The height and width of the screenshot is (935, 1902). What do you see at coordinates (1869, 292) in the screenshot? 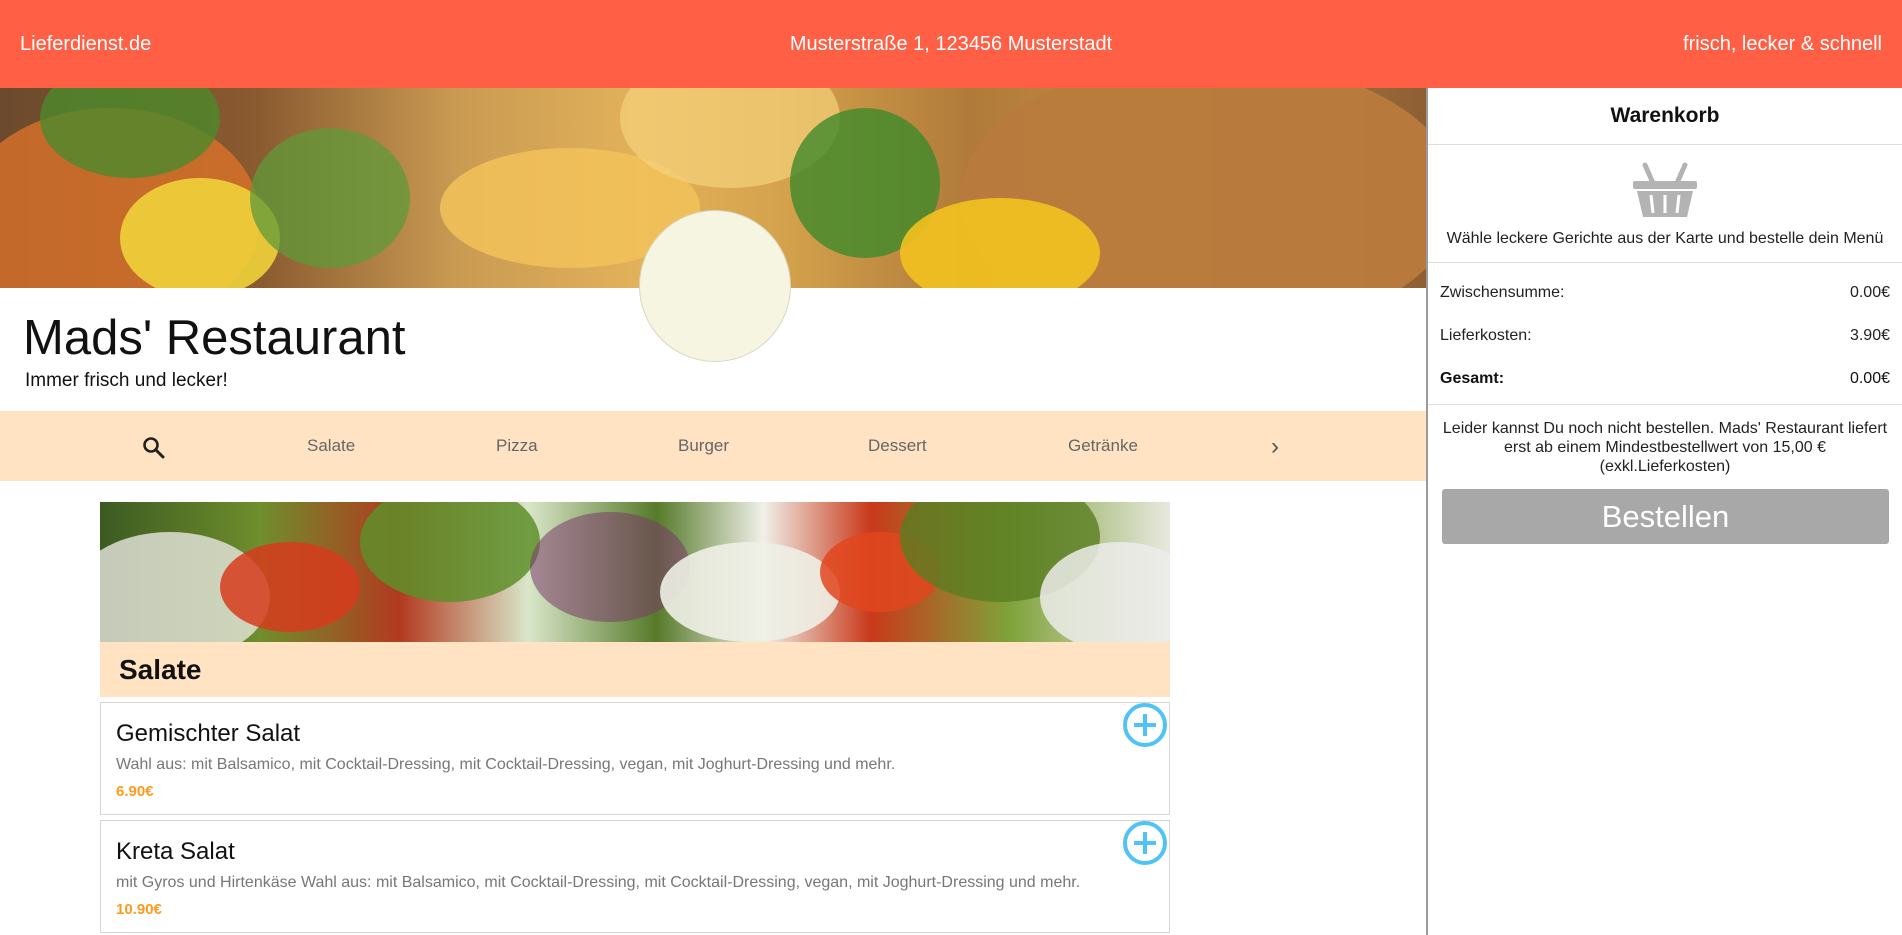
I see `subtotal-value: 0.00€` at bounding box center [1869, 292].